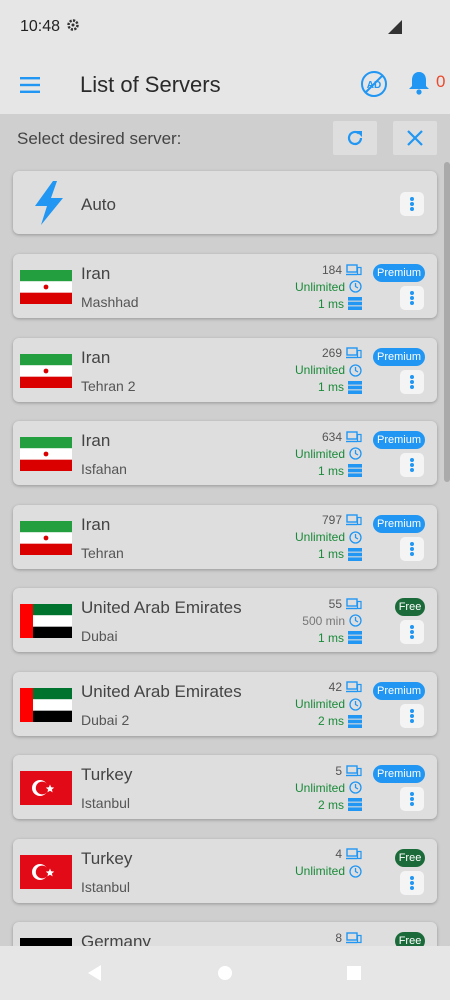 Image resolution: width=450 pixels, height=1000 pixels. I want to click on system-nav-bar, so click(225, 973).